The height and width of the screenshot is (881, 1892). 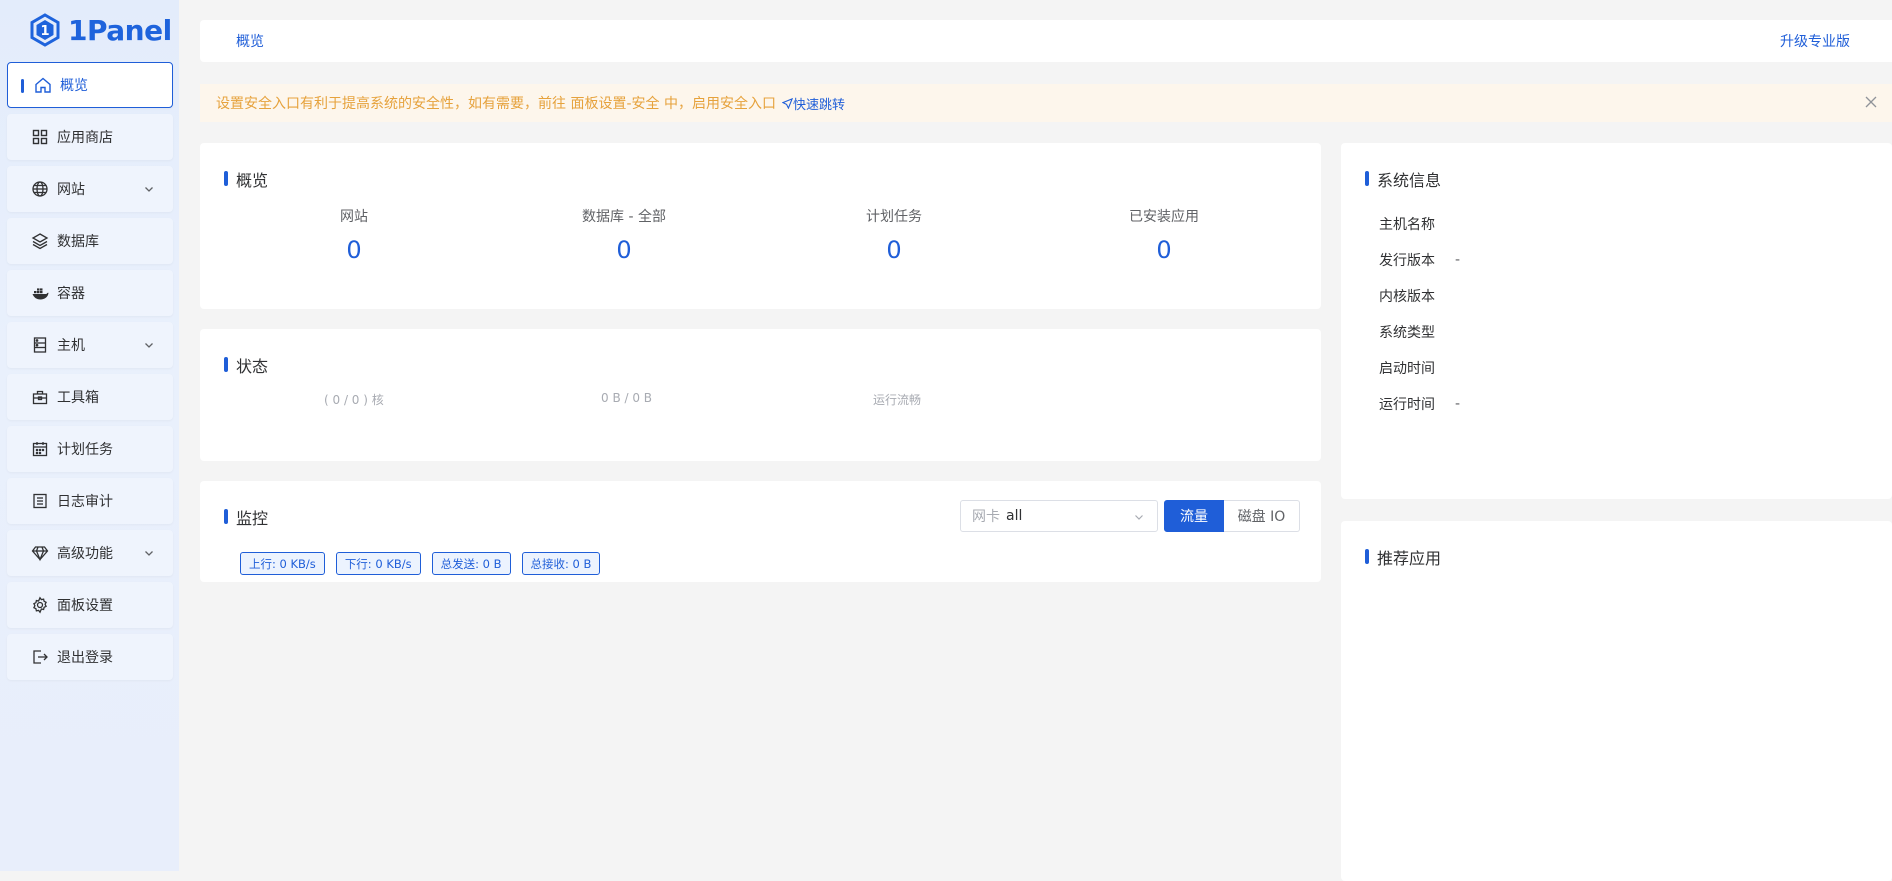 What do you see at coordinates (787, 103) in the screenshot?
I see `send-icon` at bounding box center [787, 103].